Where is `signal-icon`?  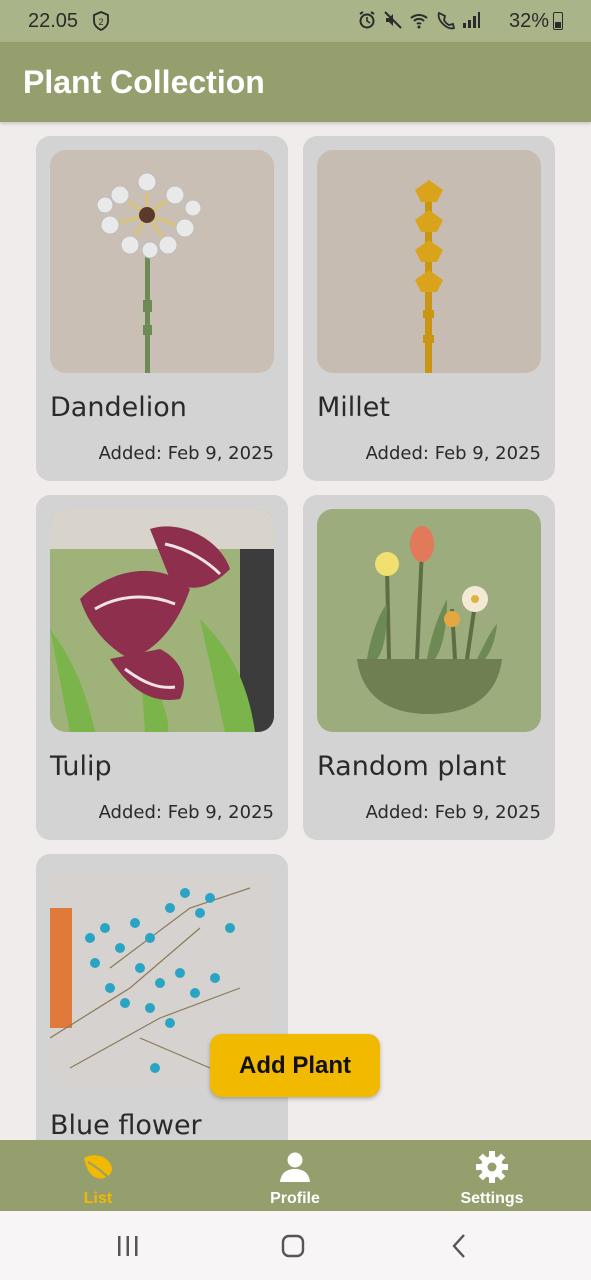 signal-icon is located at coordinates (471, 20).